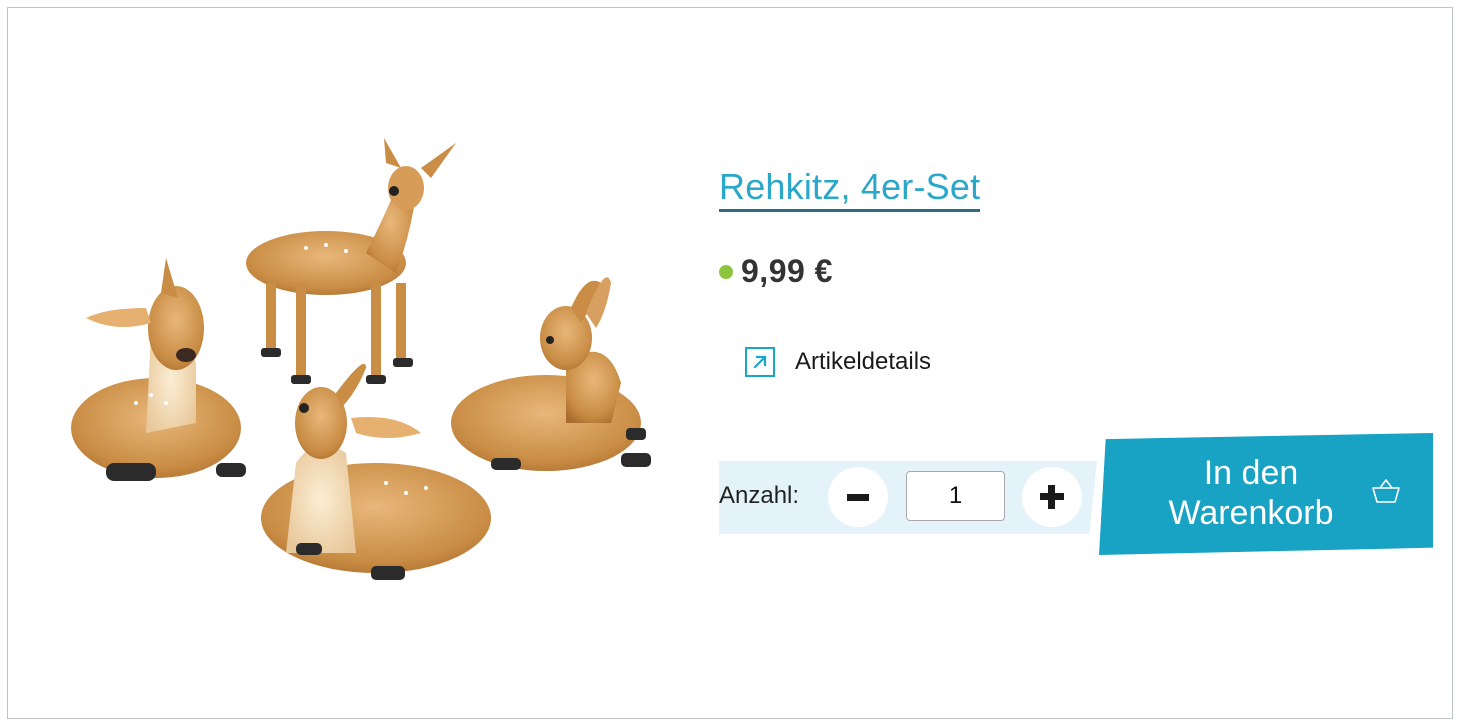  Describe the element at coordinates (787, 271) in the screenshot. I see `product-price: 9,99 €` at that location.